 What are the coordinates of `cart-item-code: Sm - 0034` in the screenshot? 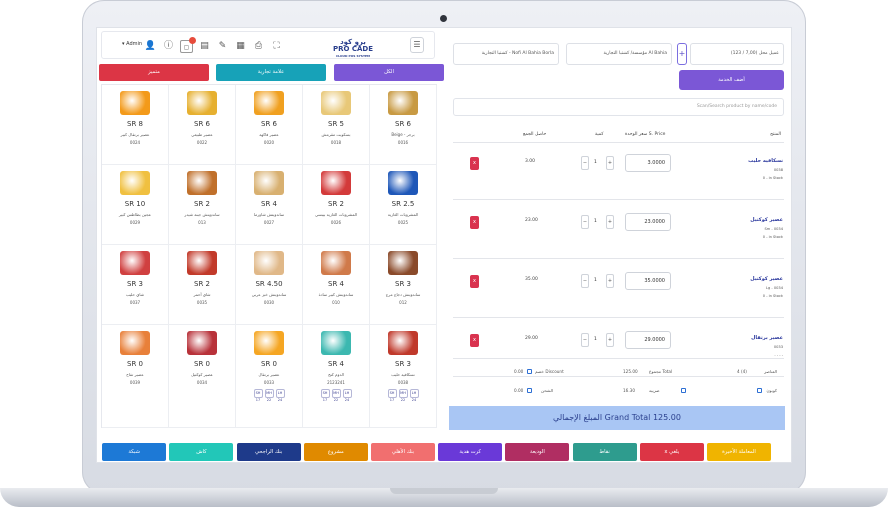 It's located at (773, 229).